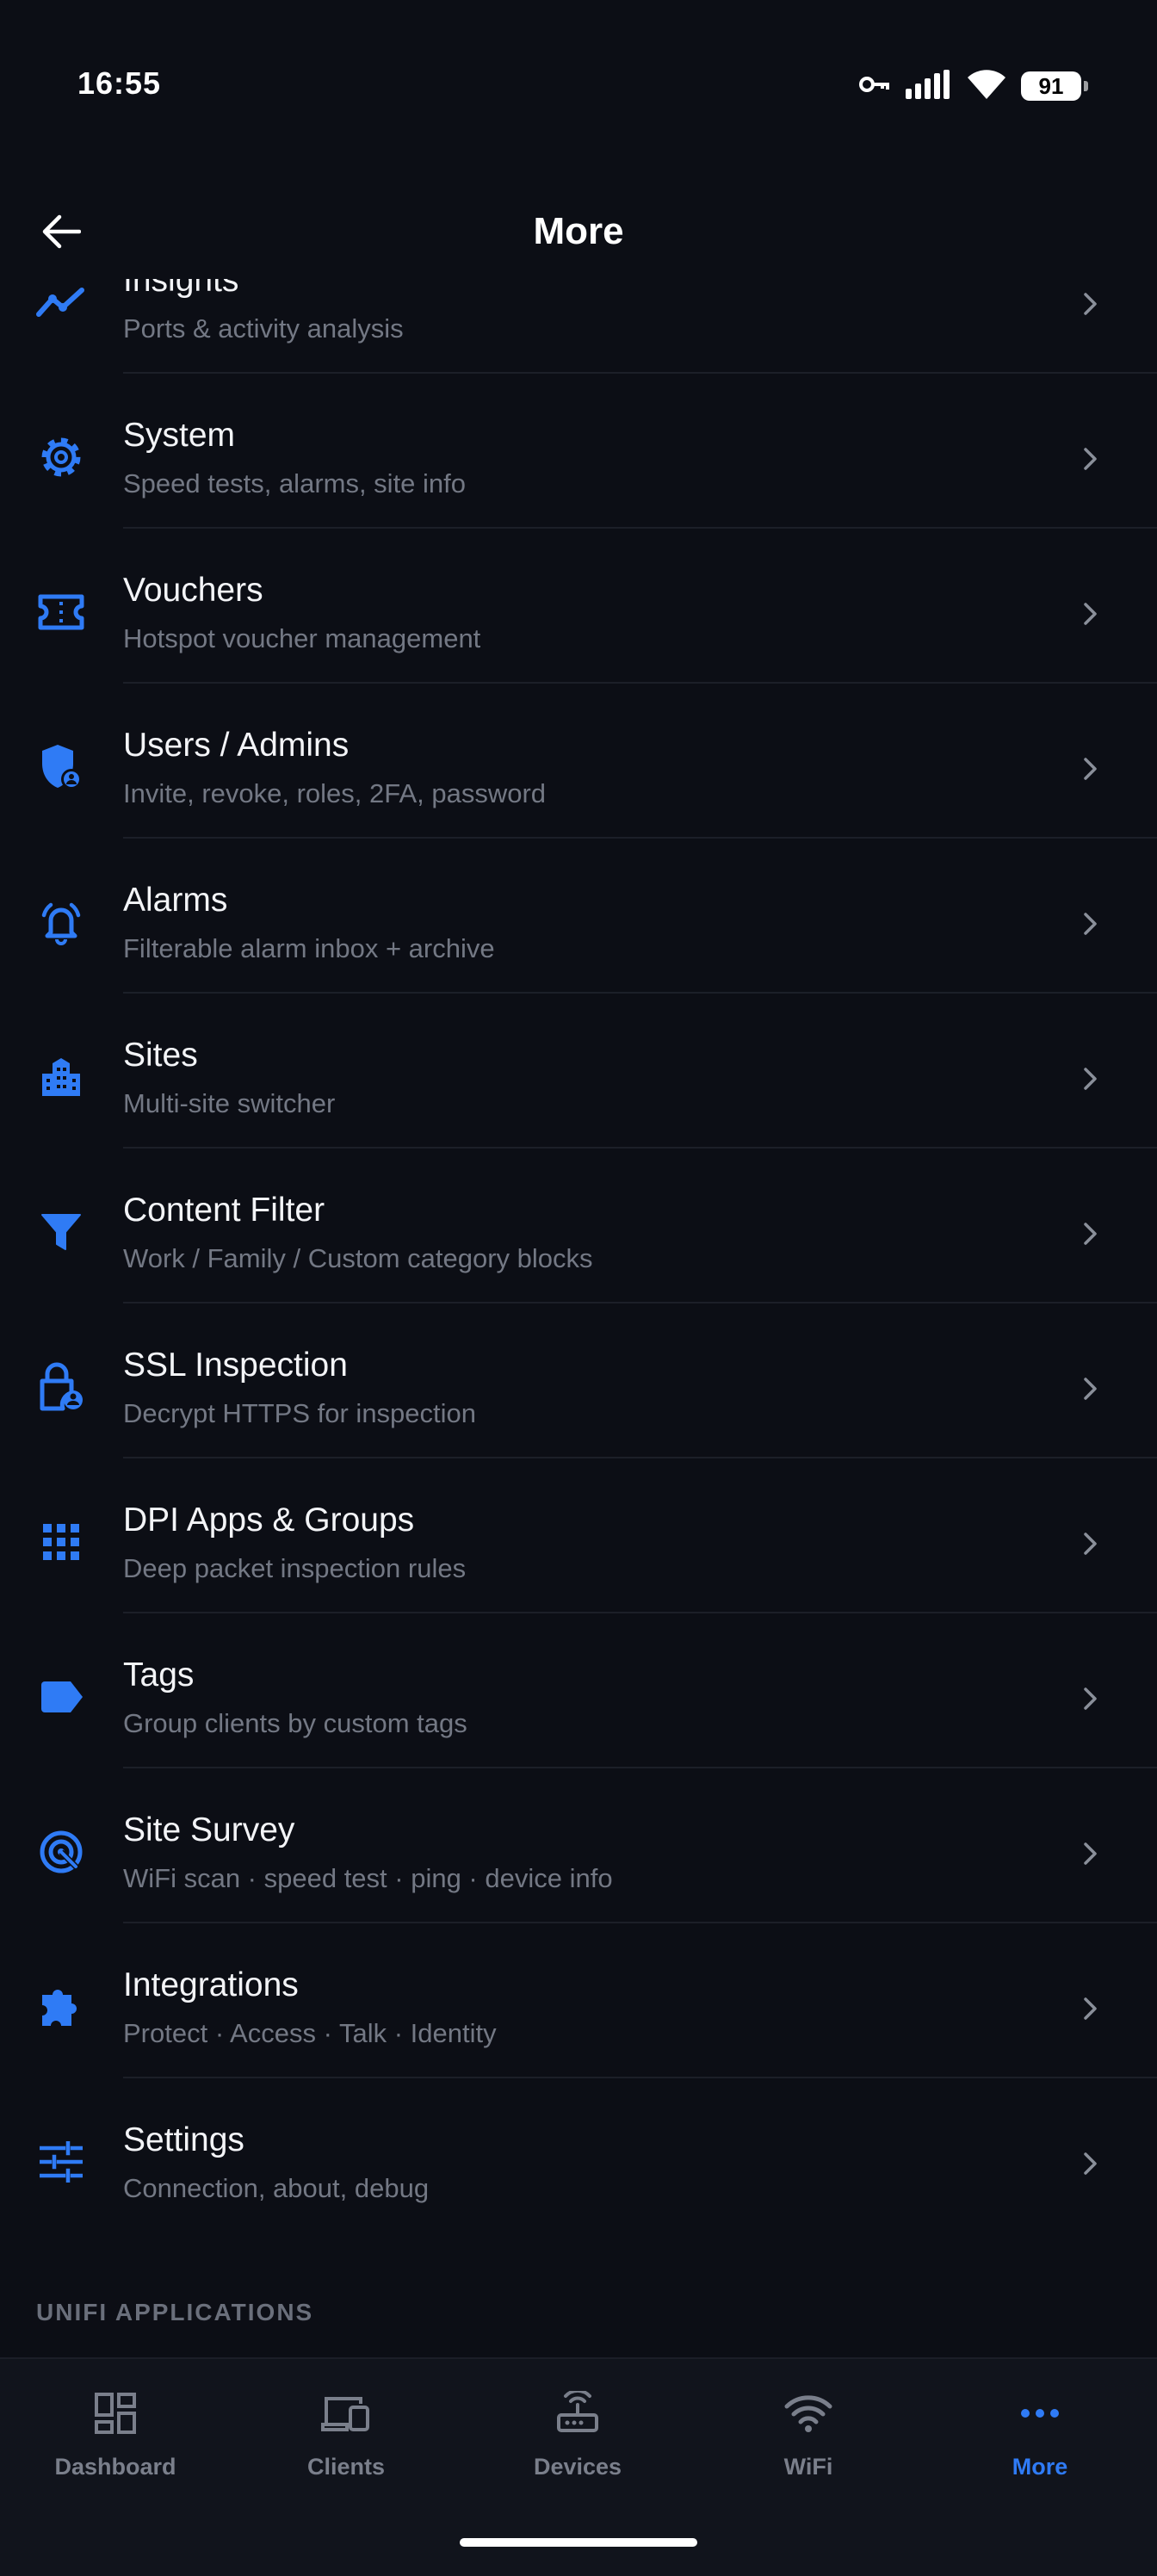  Describe the element at coordinates (929, 86) in the screenshot. I see `signal-icon` at that location.